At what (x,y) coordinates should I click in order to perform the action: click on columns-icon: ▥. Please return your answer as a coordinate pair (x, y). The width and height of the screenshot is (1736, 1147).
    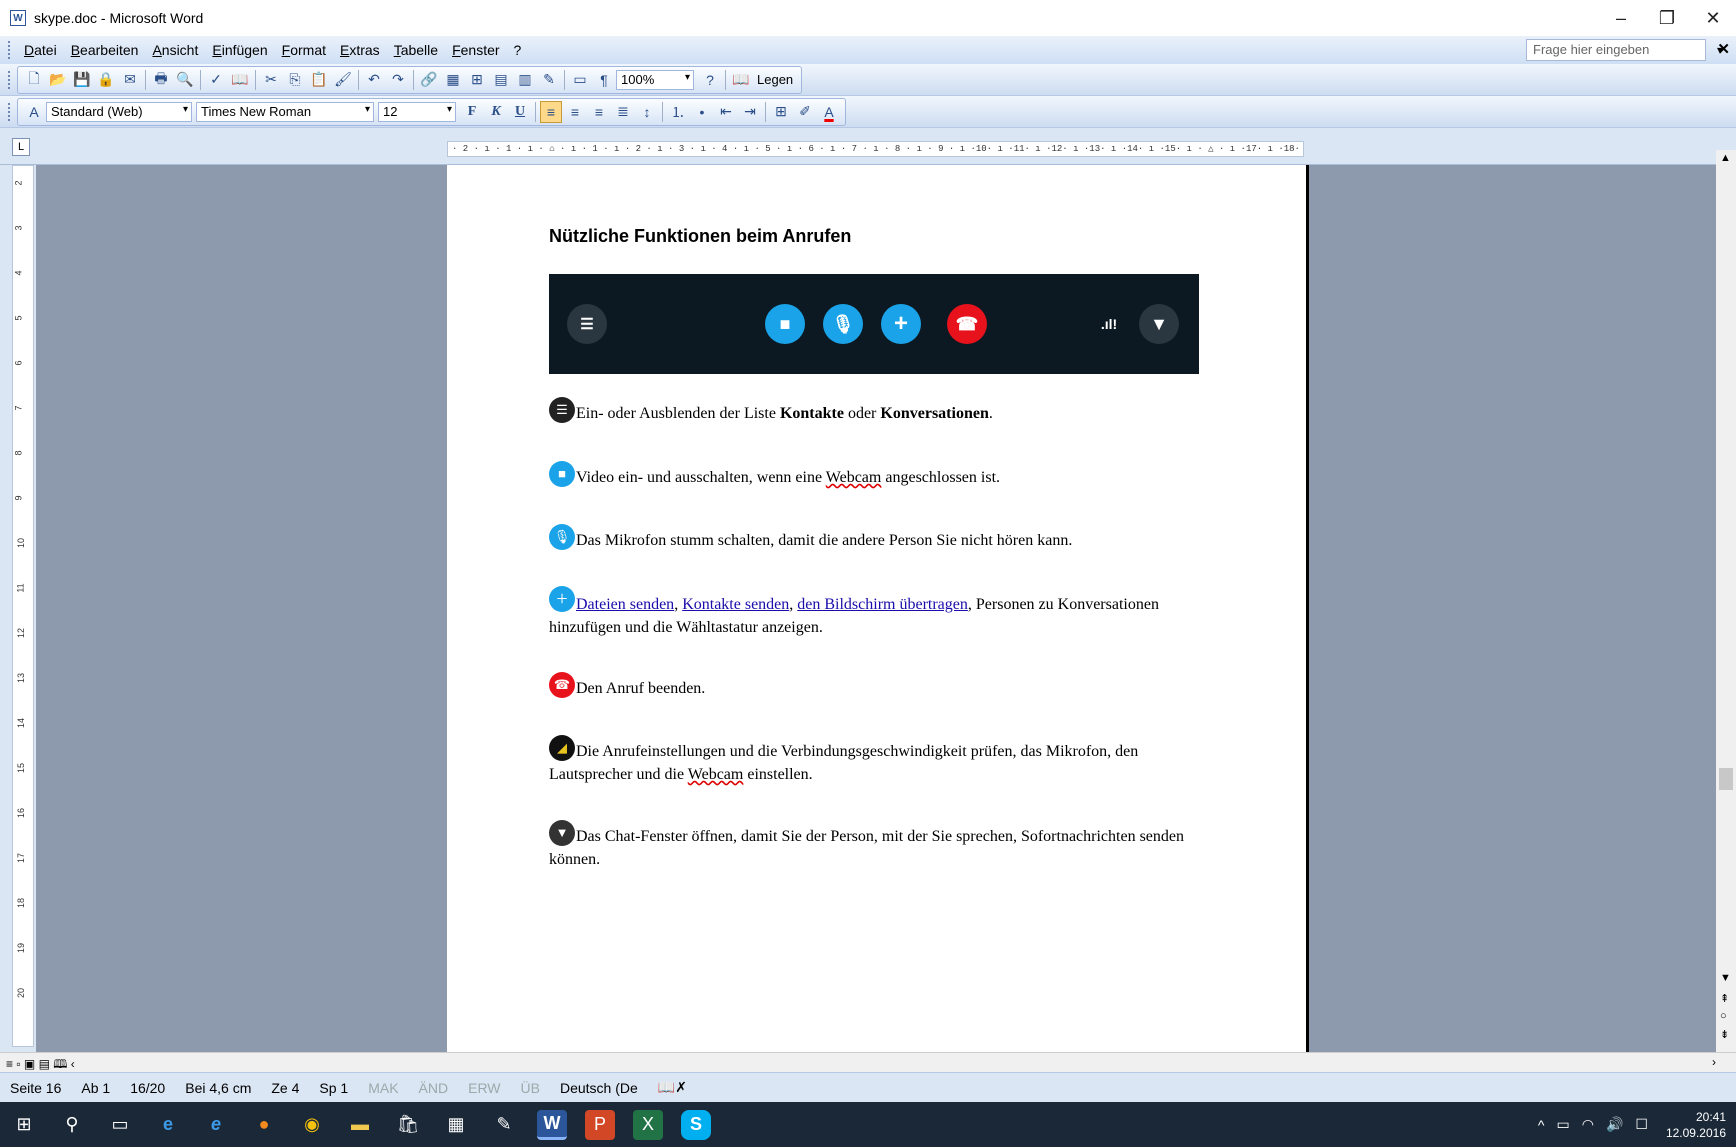
    Looking at the image, I should click on (525, 80).